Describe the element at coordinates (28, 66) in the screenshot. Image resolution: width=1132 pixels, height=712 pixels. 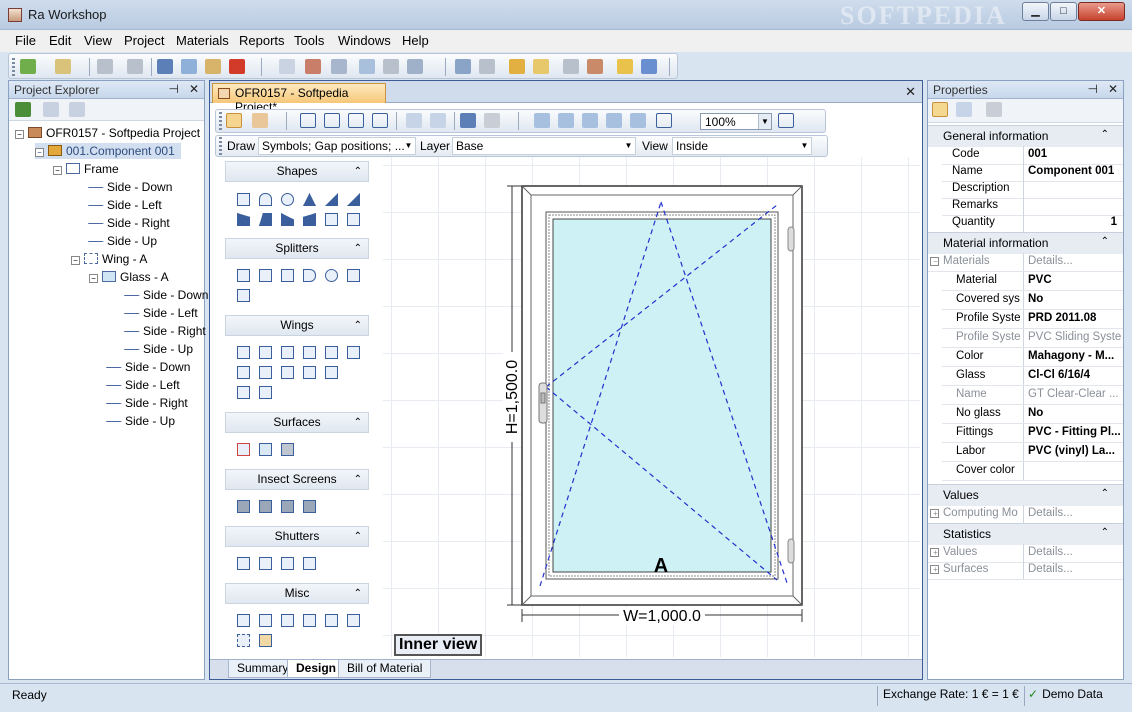
I see `new-icon` at that location.